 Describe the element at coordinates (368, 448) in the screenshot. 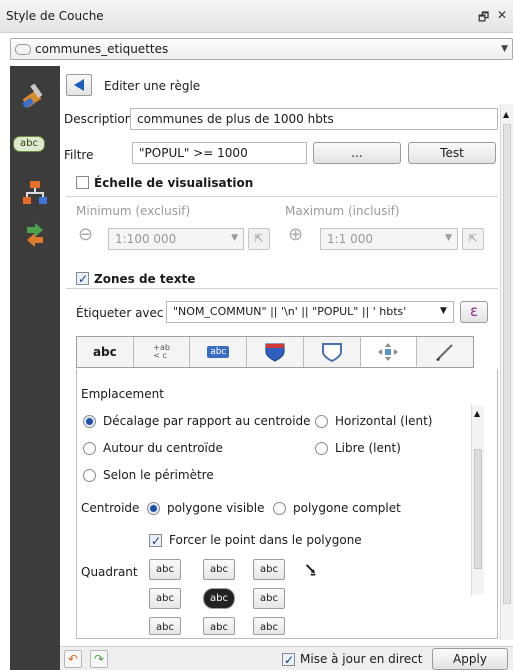

I see `option-free: Libre (lent)` at that location.